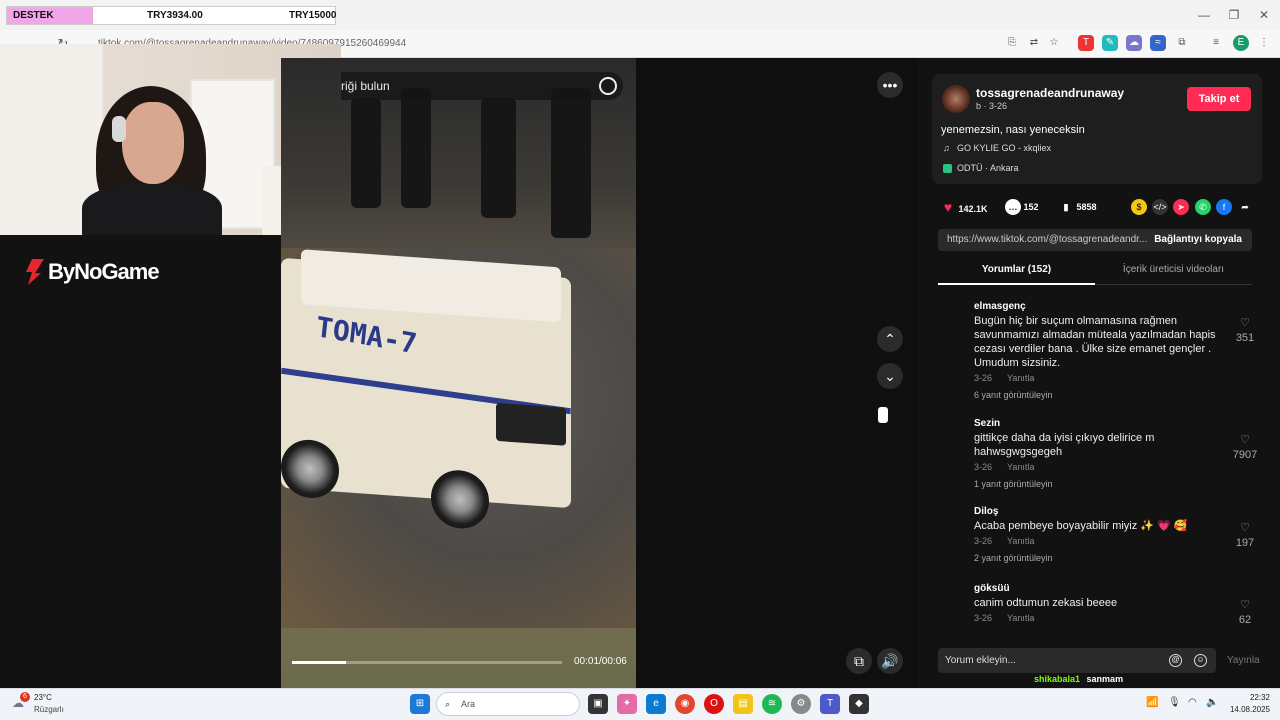  I want to click on install-app-icon: ⎘, so click(1012, 43).